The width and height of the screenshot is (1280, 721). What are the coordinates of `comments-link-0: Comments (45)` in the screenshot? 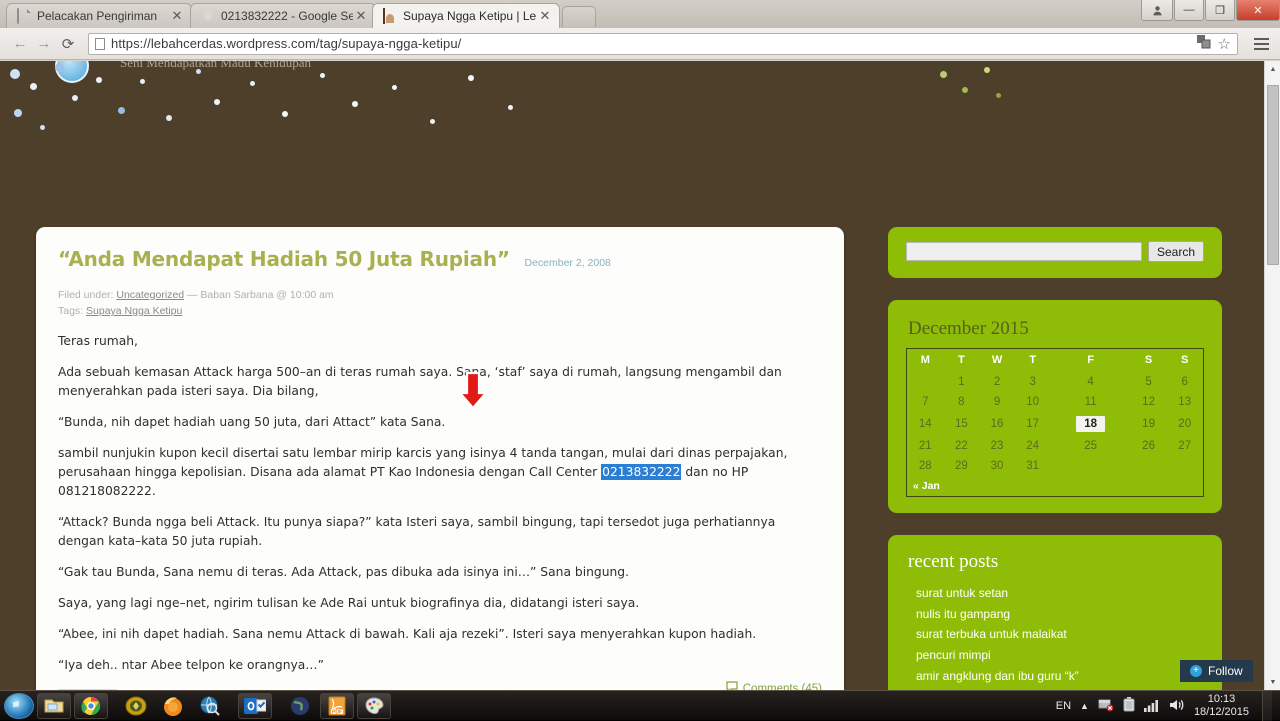 It's located at (774, 685).